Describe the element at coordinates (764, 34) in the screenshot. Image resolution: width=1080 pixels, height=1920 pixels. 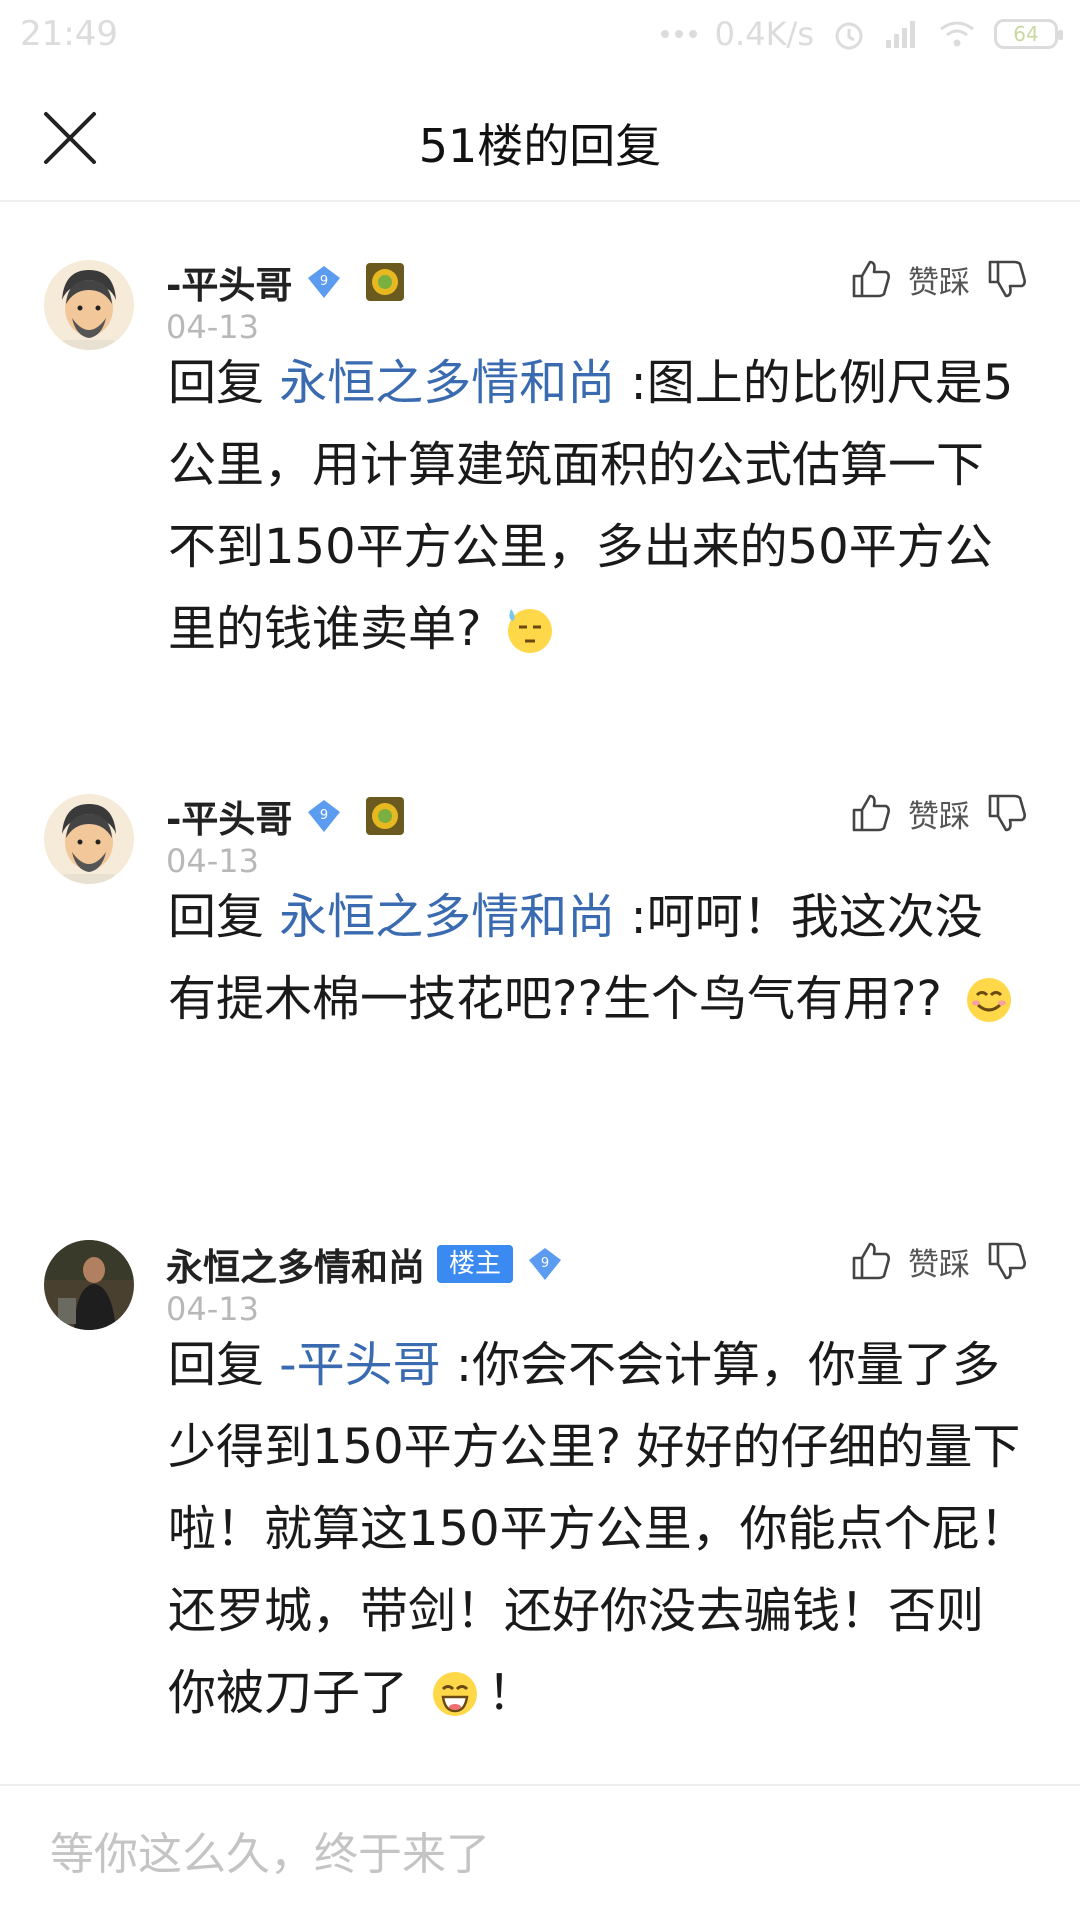
I see `network-speed: 0.4K/s` at that location.